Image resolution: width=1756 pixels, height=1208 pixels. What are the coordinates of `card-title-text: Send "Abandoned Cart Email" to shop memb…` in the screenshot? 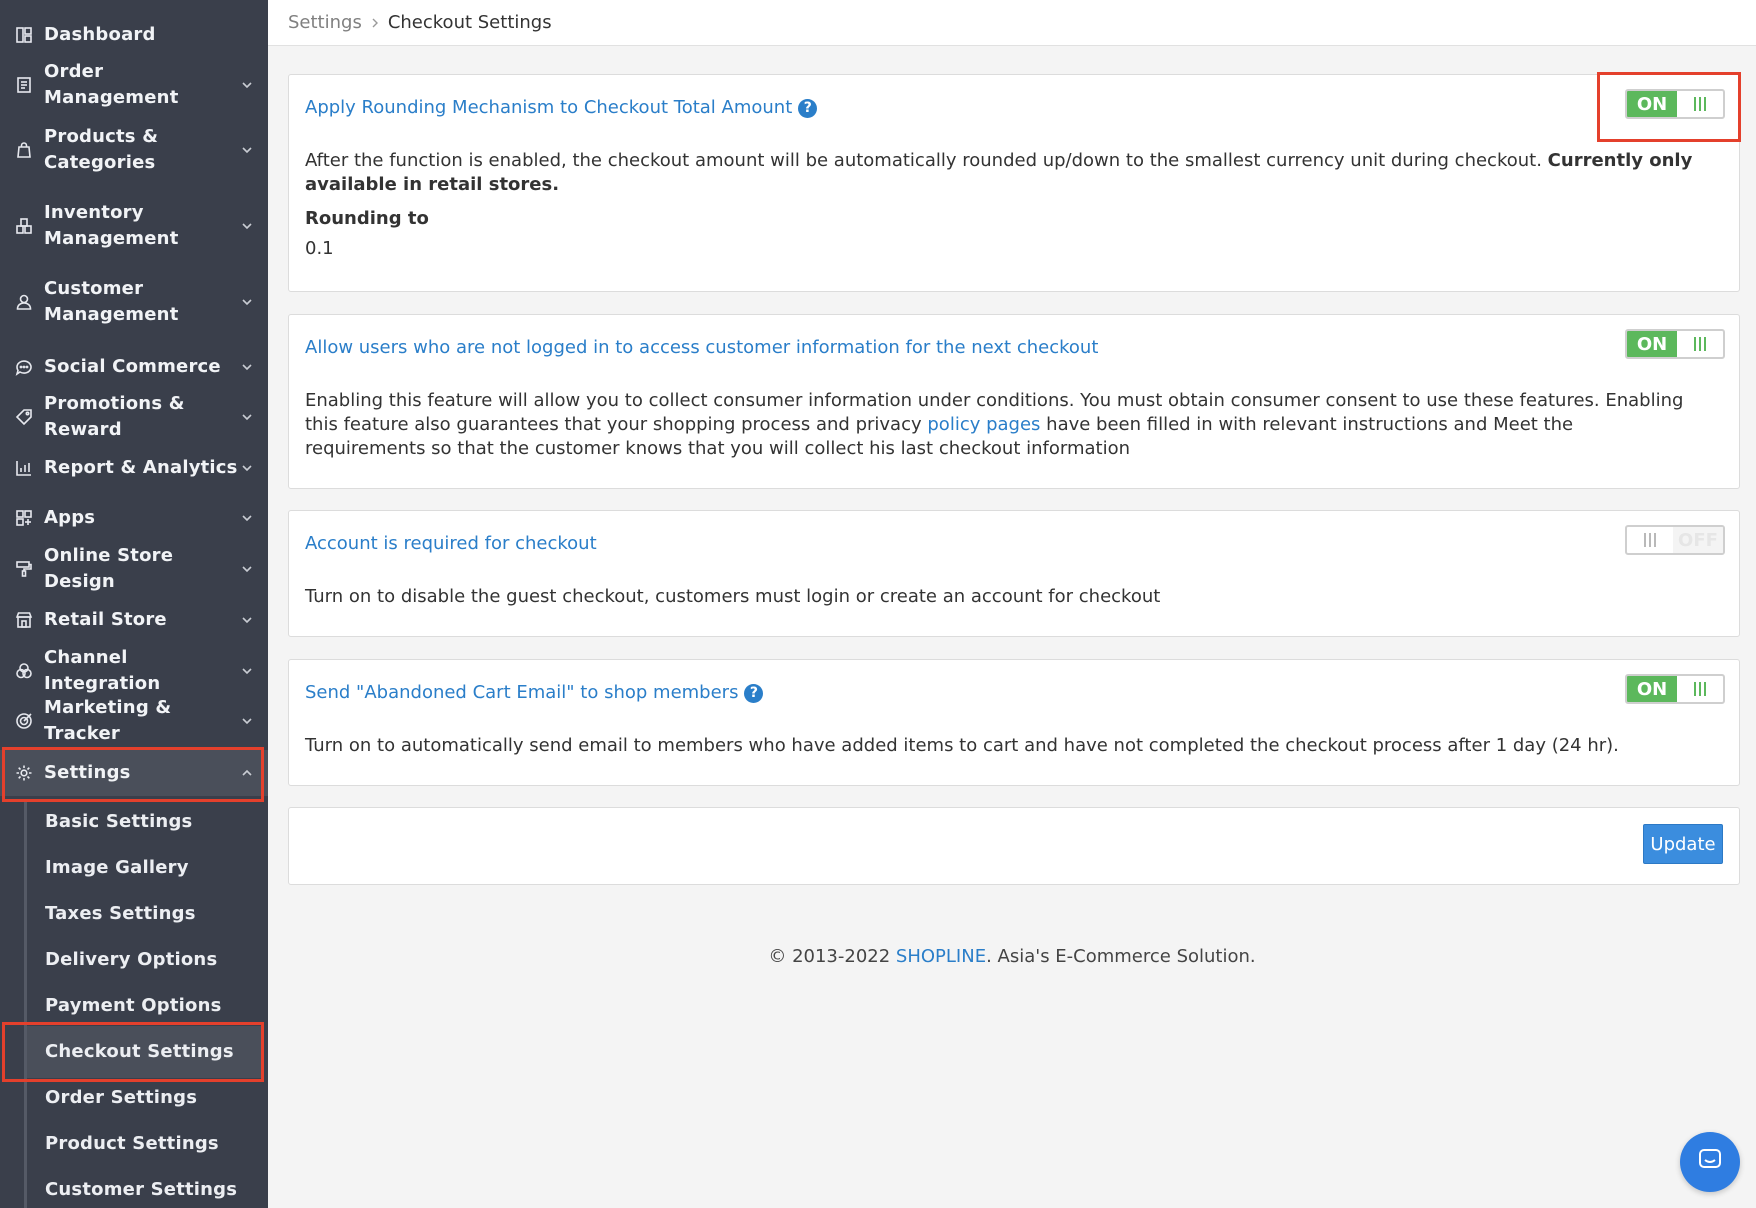 It's located at (522, 692).